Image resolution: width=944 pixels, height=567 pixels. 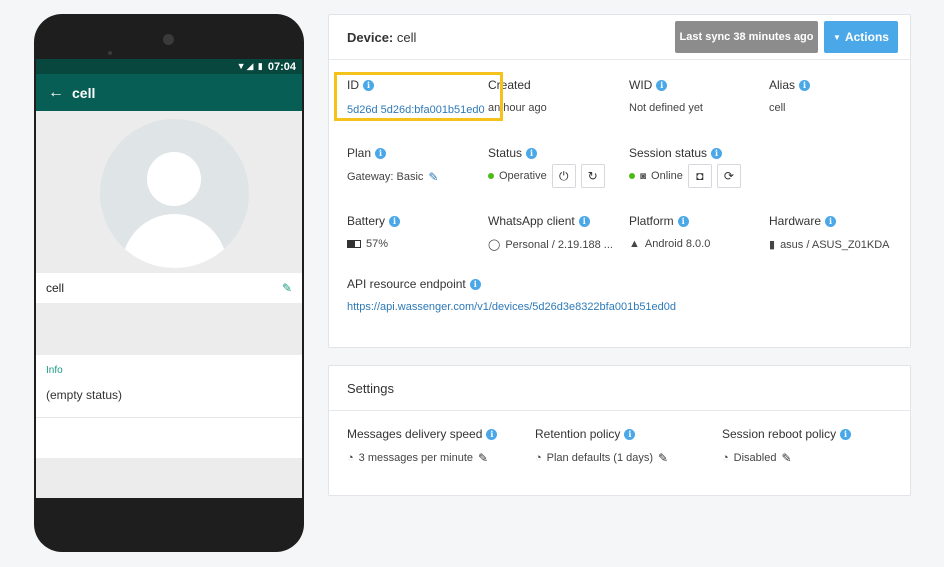 I want to click on edit-pencil-icon: ✎, so click(x=287, y=288).